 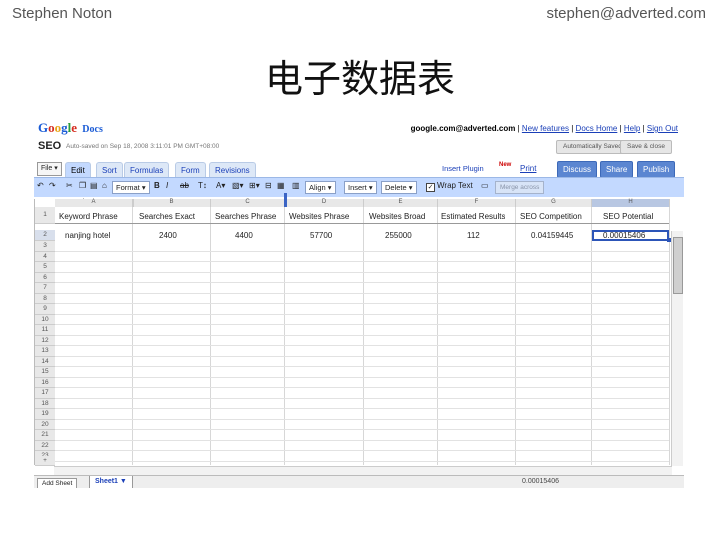 What do you see at coordinates (319, 216) in the screenshot?
I see `header-cell-websites-phrase: Websites Phrase` at bounding box center [319, 216].